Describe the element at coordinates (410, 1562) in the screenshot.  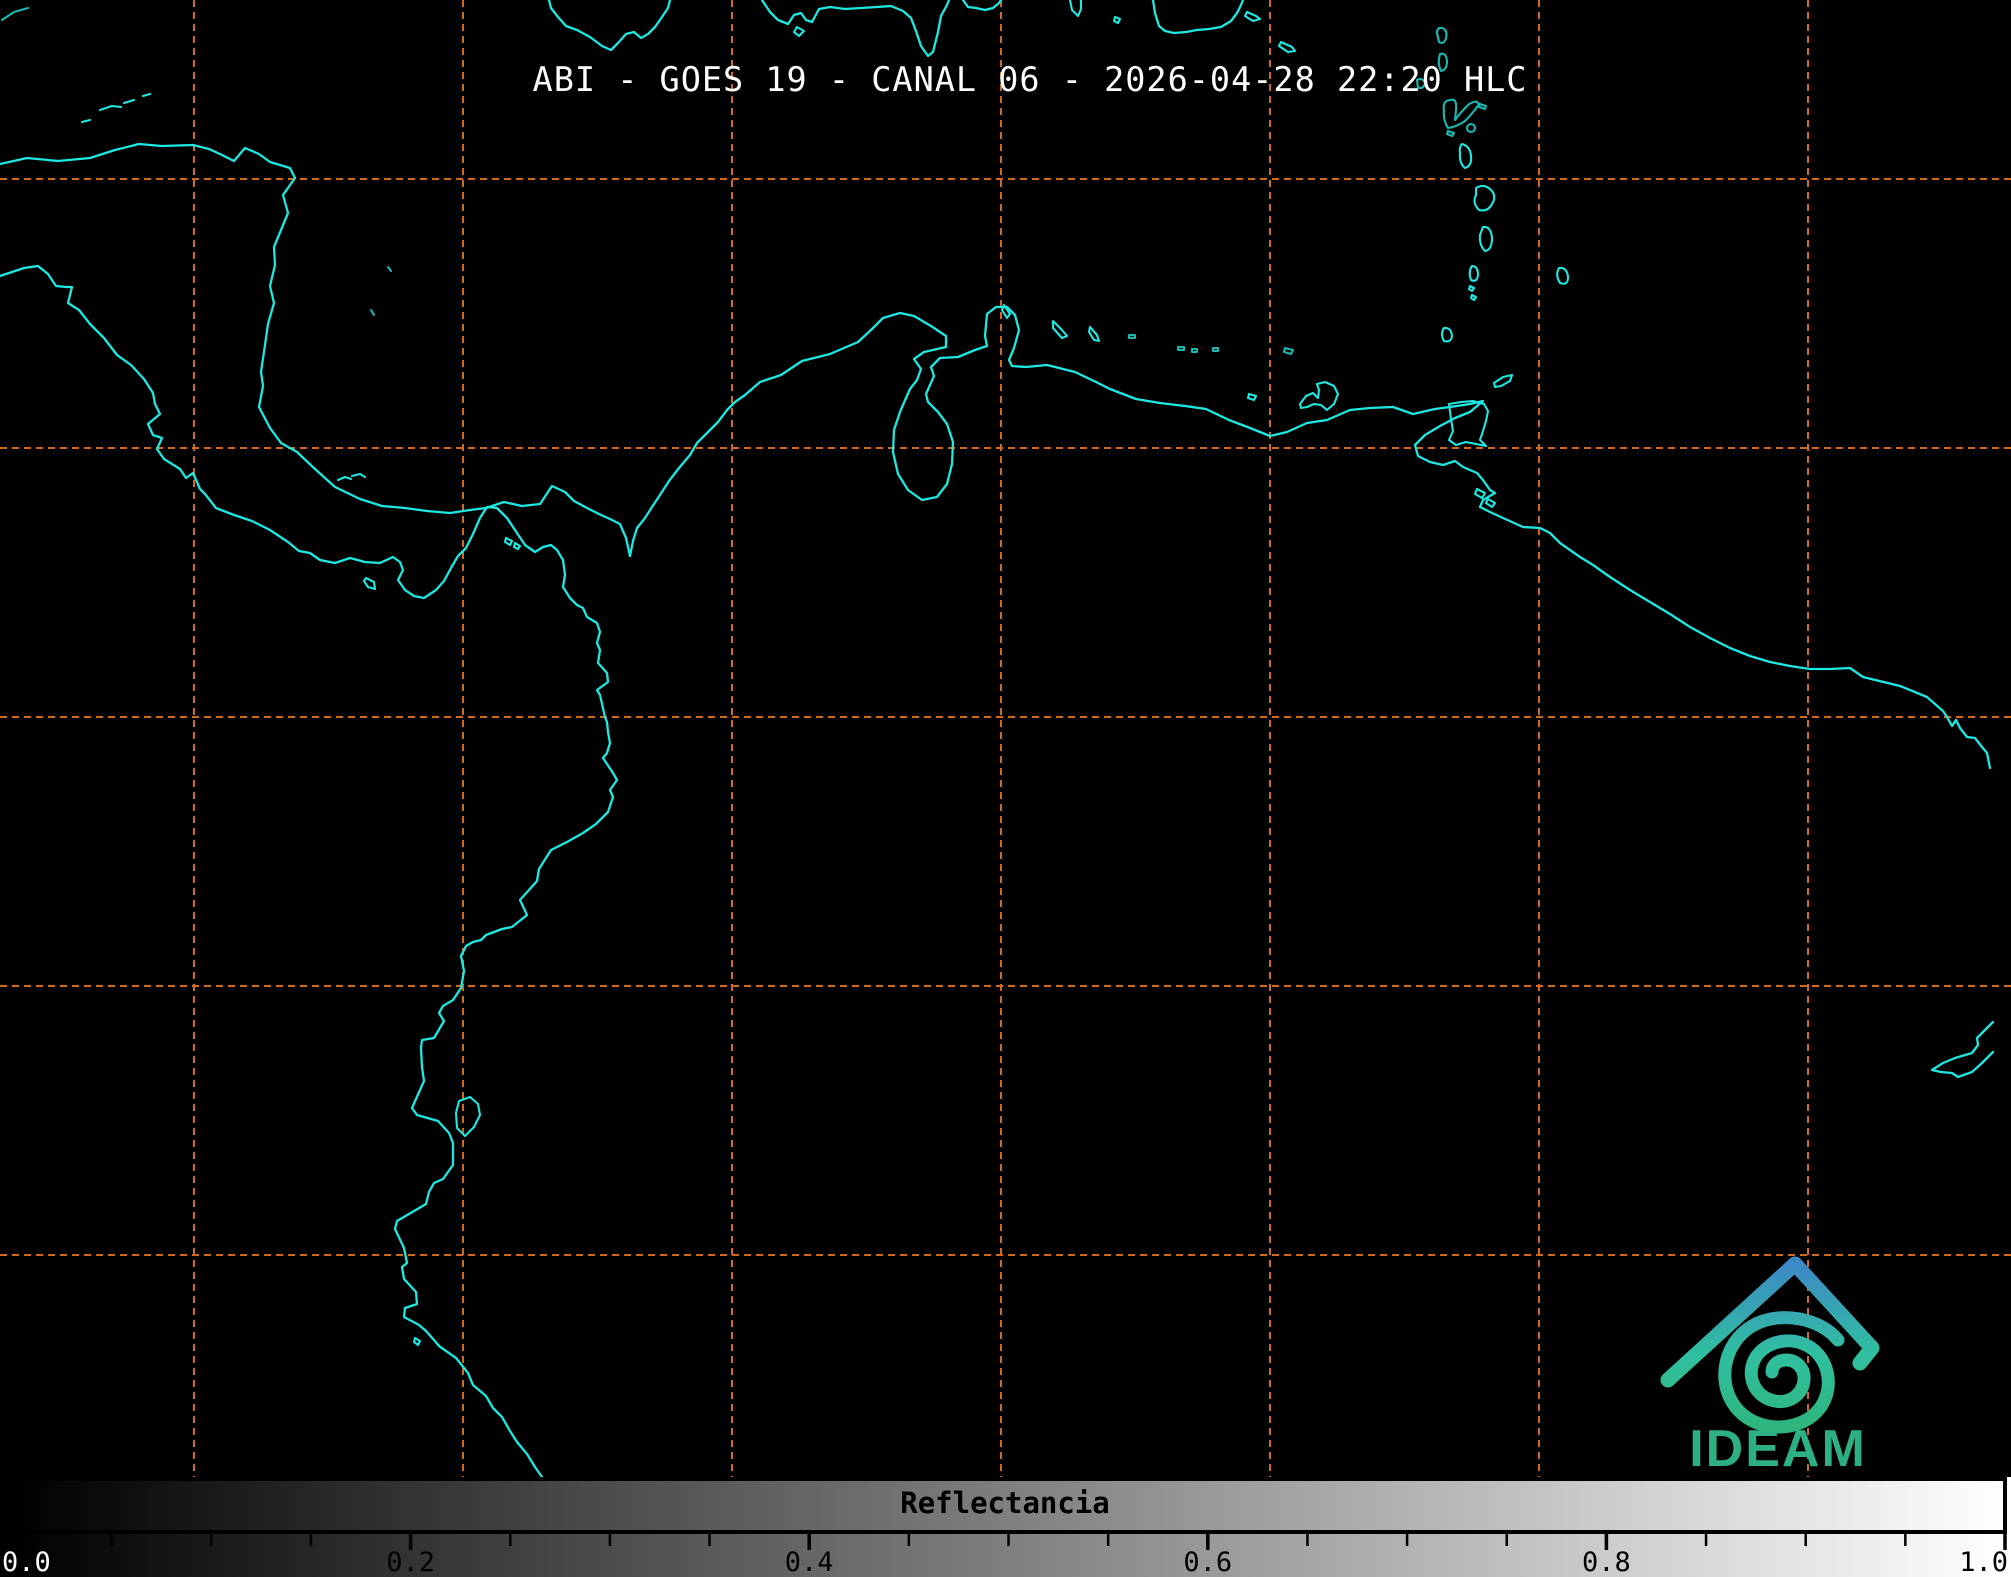
I see `colorbar-tick-label: 0.2` at that location.